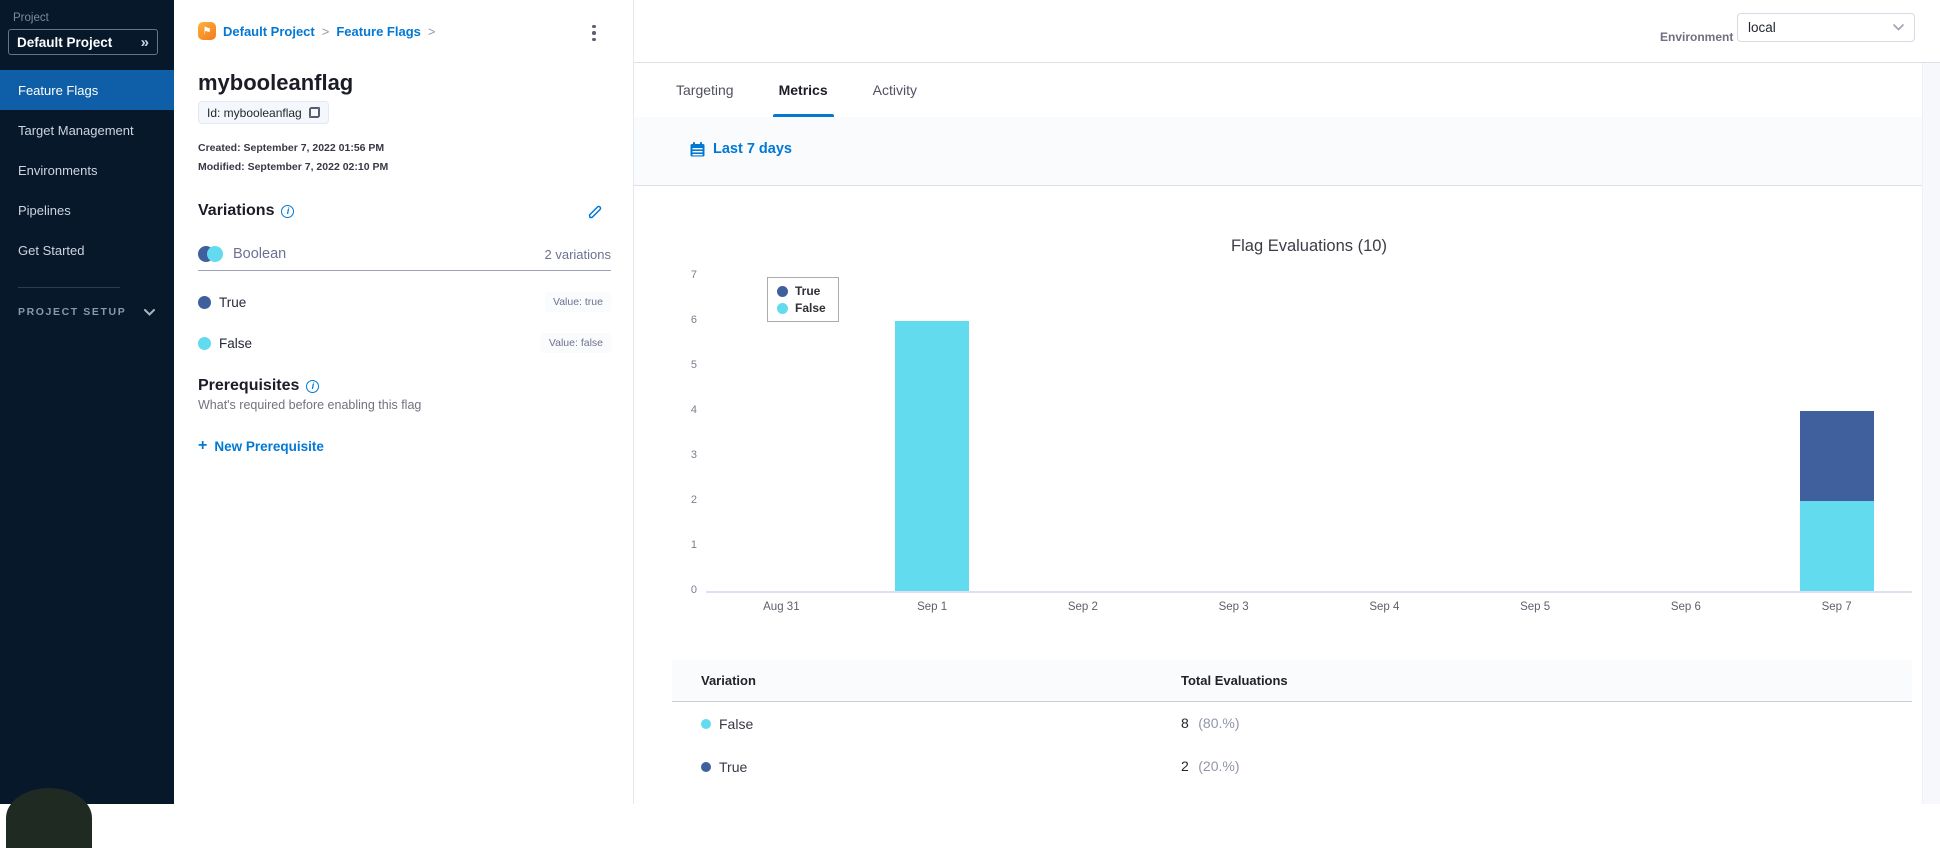  Describe the element at coordinates (65, 42) in the screenshot. I see `project-name: Default Project` at that location.